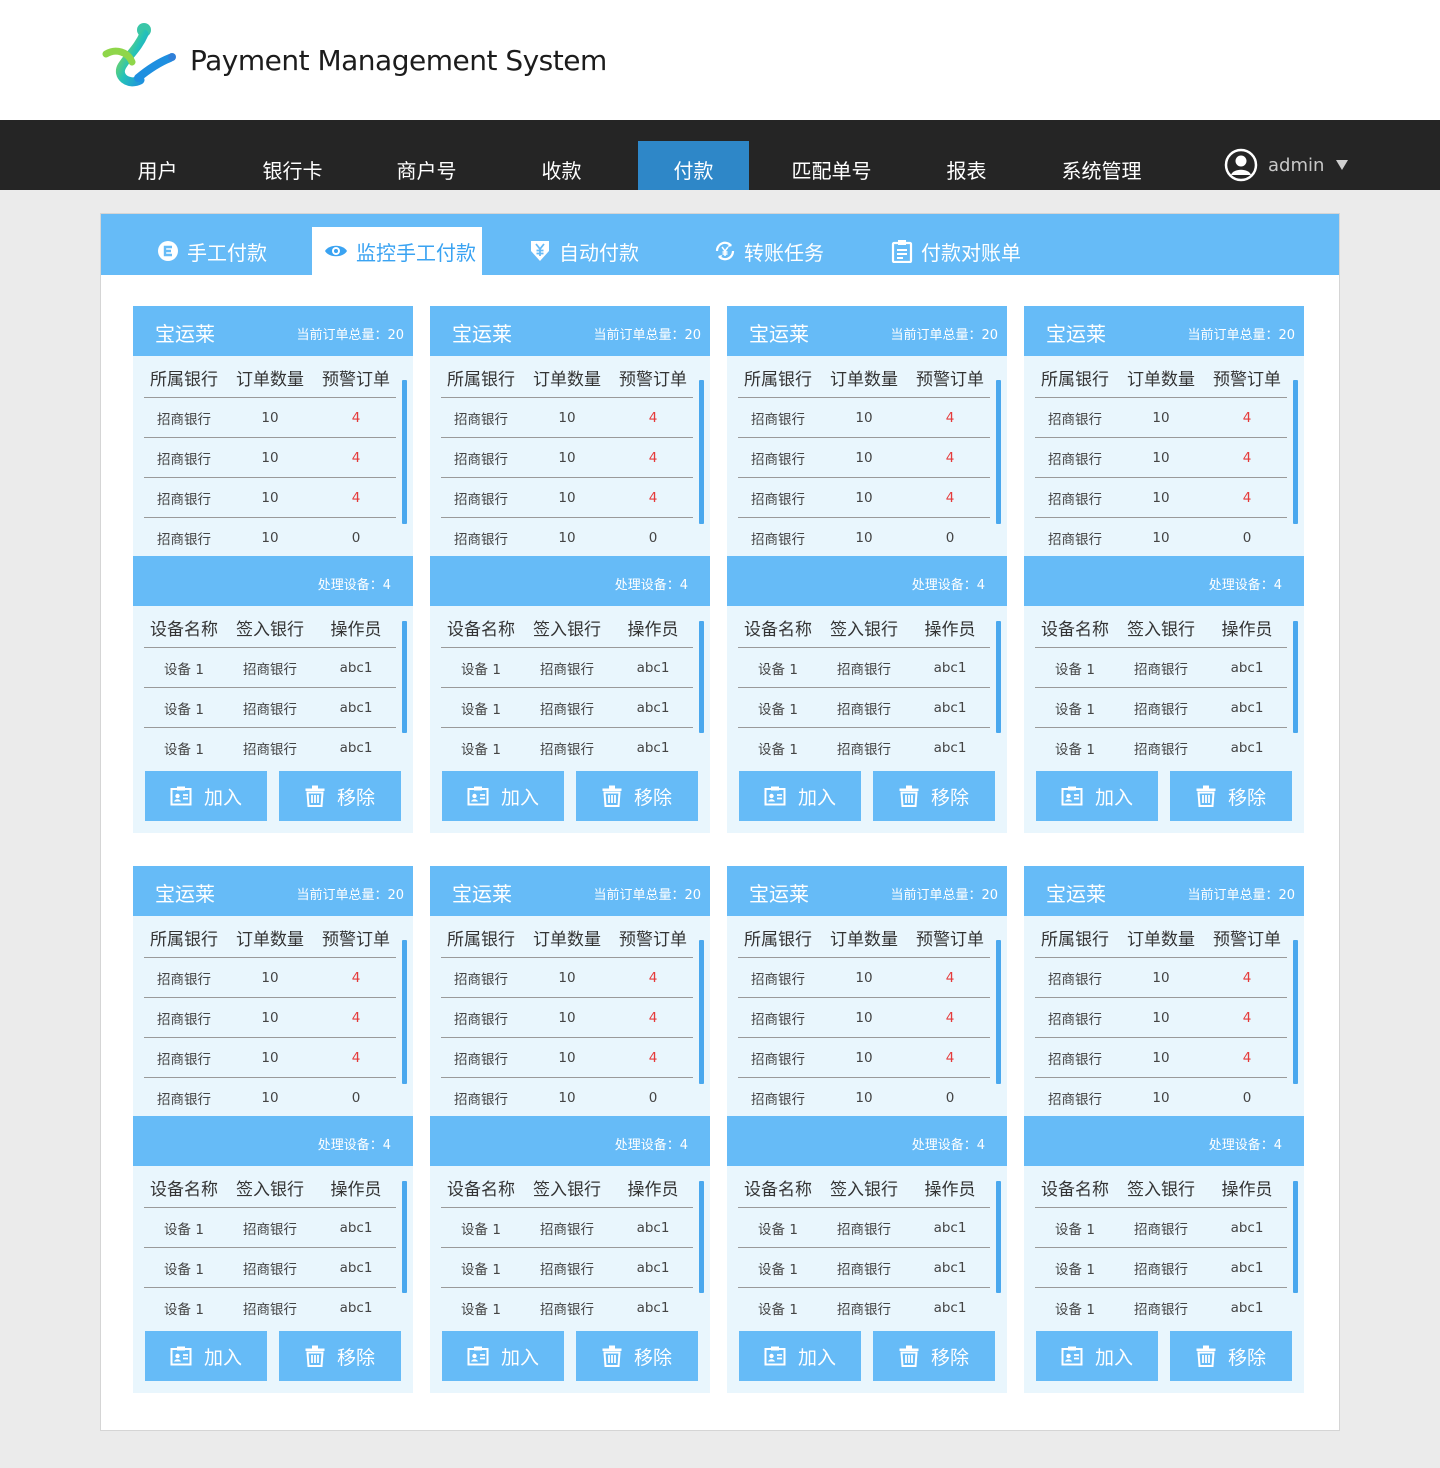  I want to click on nav-item-receipts: 收款, so click(561, 165).